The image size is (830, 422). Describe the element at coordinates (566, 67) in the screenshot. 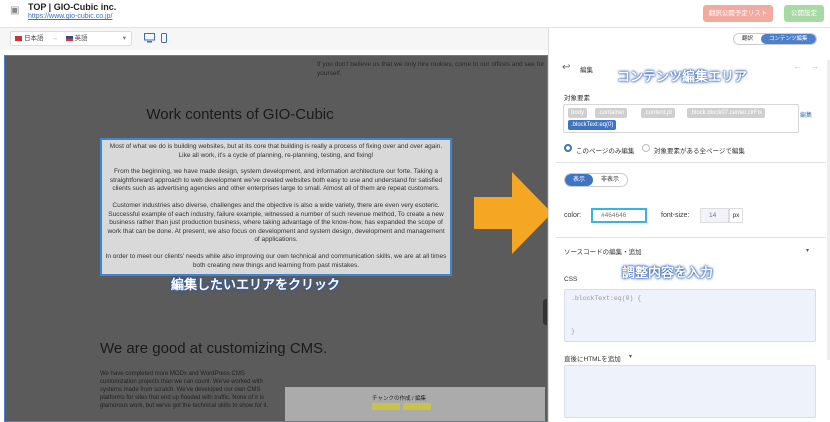

I see `back-arrow-icon: ↩` at that location.